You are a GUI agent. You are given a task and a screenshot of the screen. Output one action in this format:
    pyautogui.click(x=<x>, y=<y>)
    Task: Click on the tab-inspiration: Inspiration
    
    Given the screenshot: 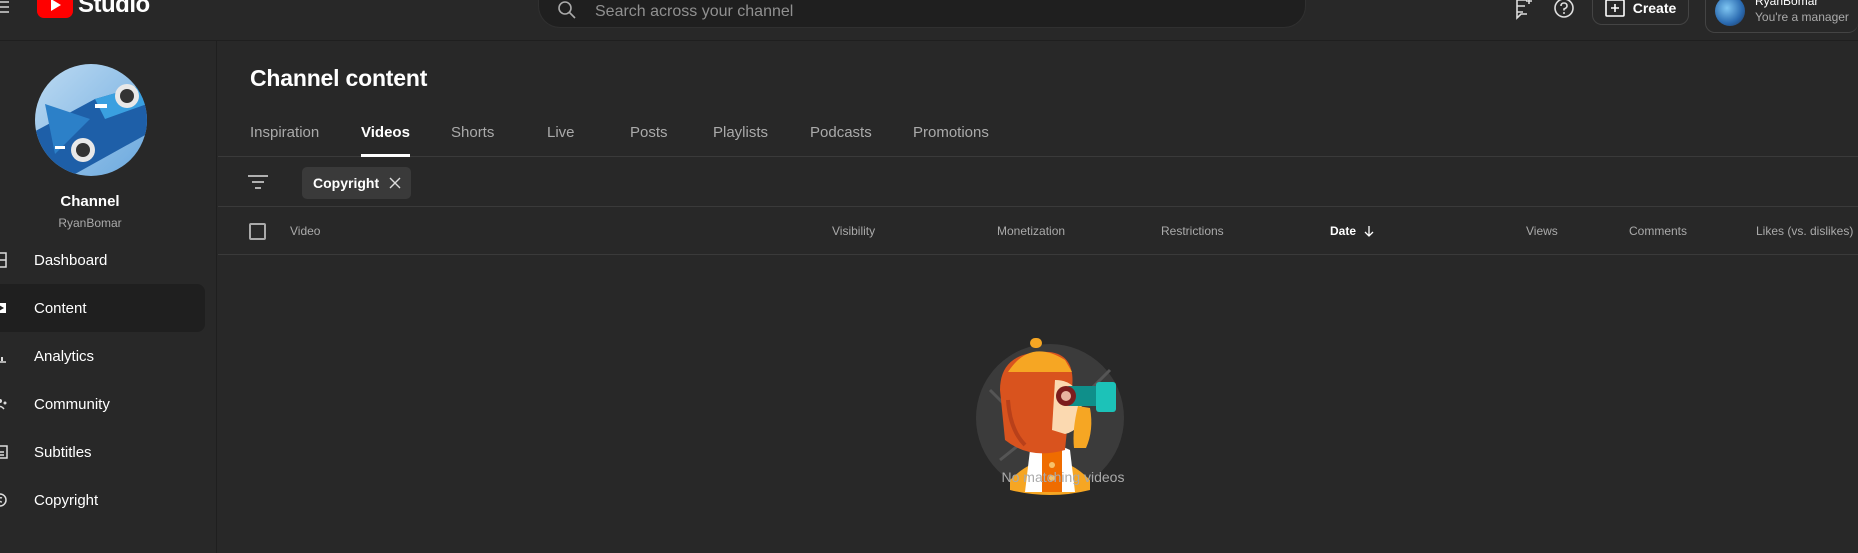 What is the action you would take?
    pyautogui.click(x=284, y=140)
    